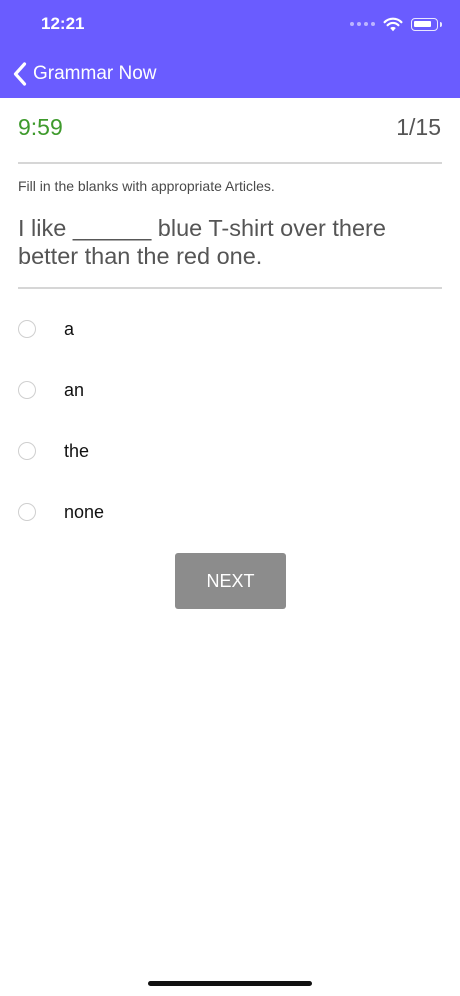 This screenshot has height=996, width=460. I want to click on option-label: the, so click(77, 450).